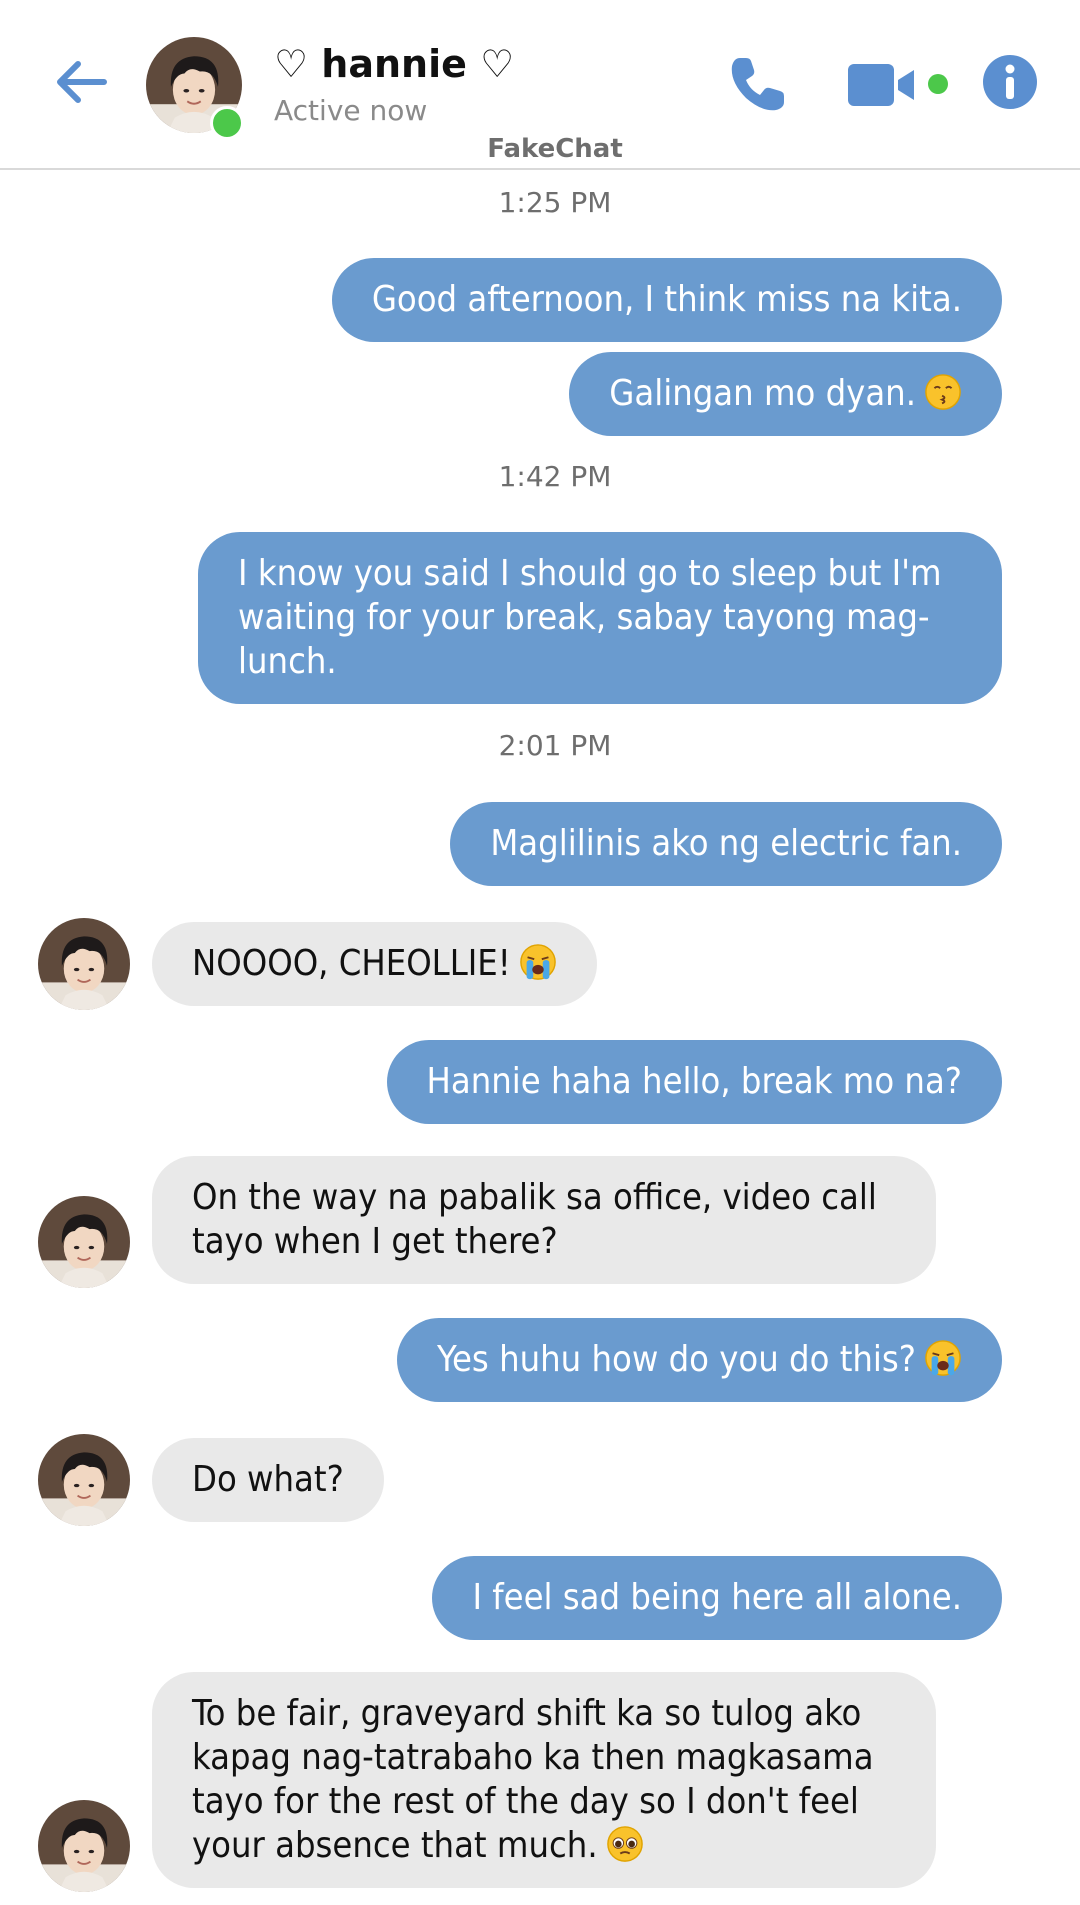  Describe the element at coordinates (625, 1844) in the screenshot. I see `pleading-face-icon` at that location.